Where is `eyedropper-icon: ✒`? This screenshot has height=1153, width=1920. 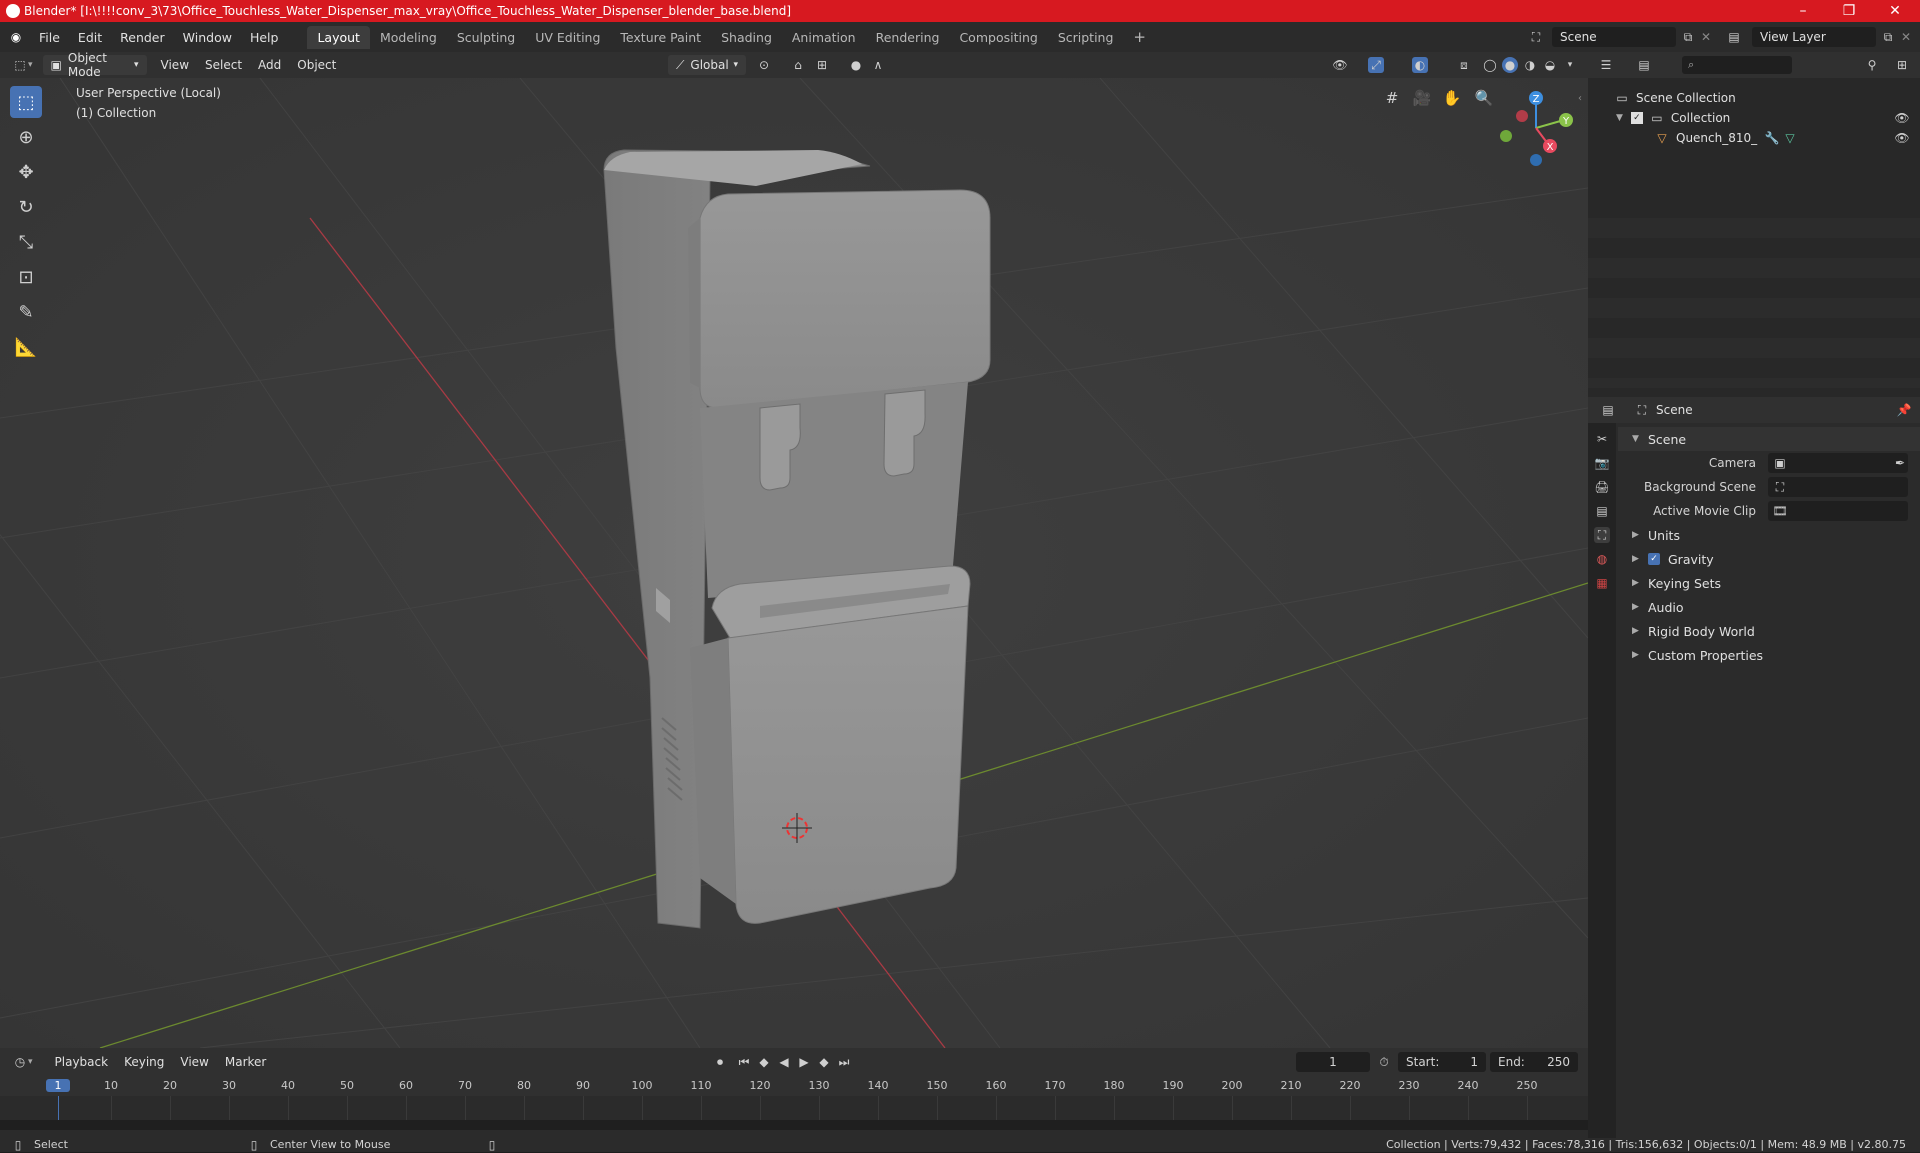
eyedropper-icon: ✒ is located at coordinates (1900, 463).